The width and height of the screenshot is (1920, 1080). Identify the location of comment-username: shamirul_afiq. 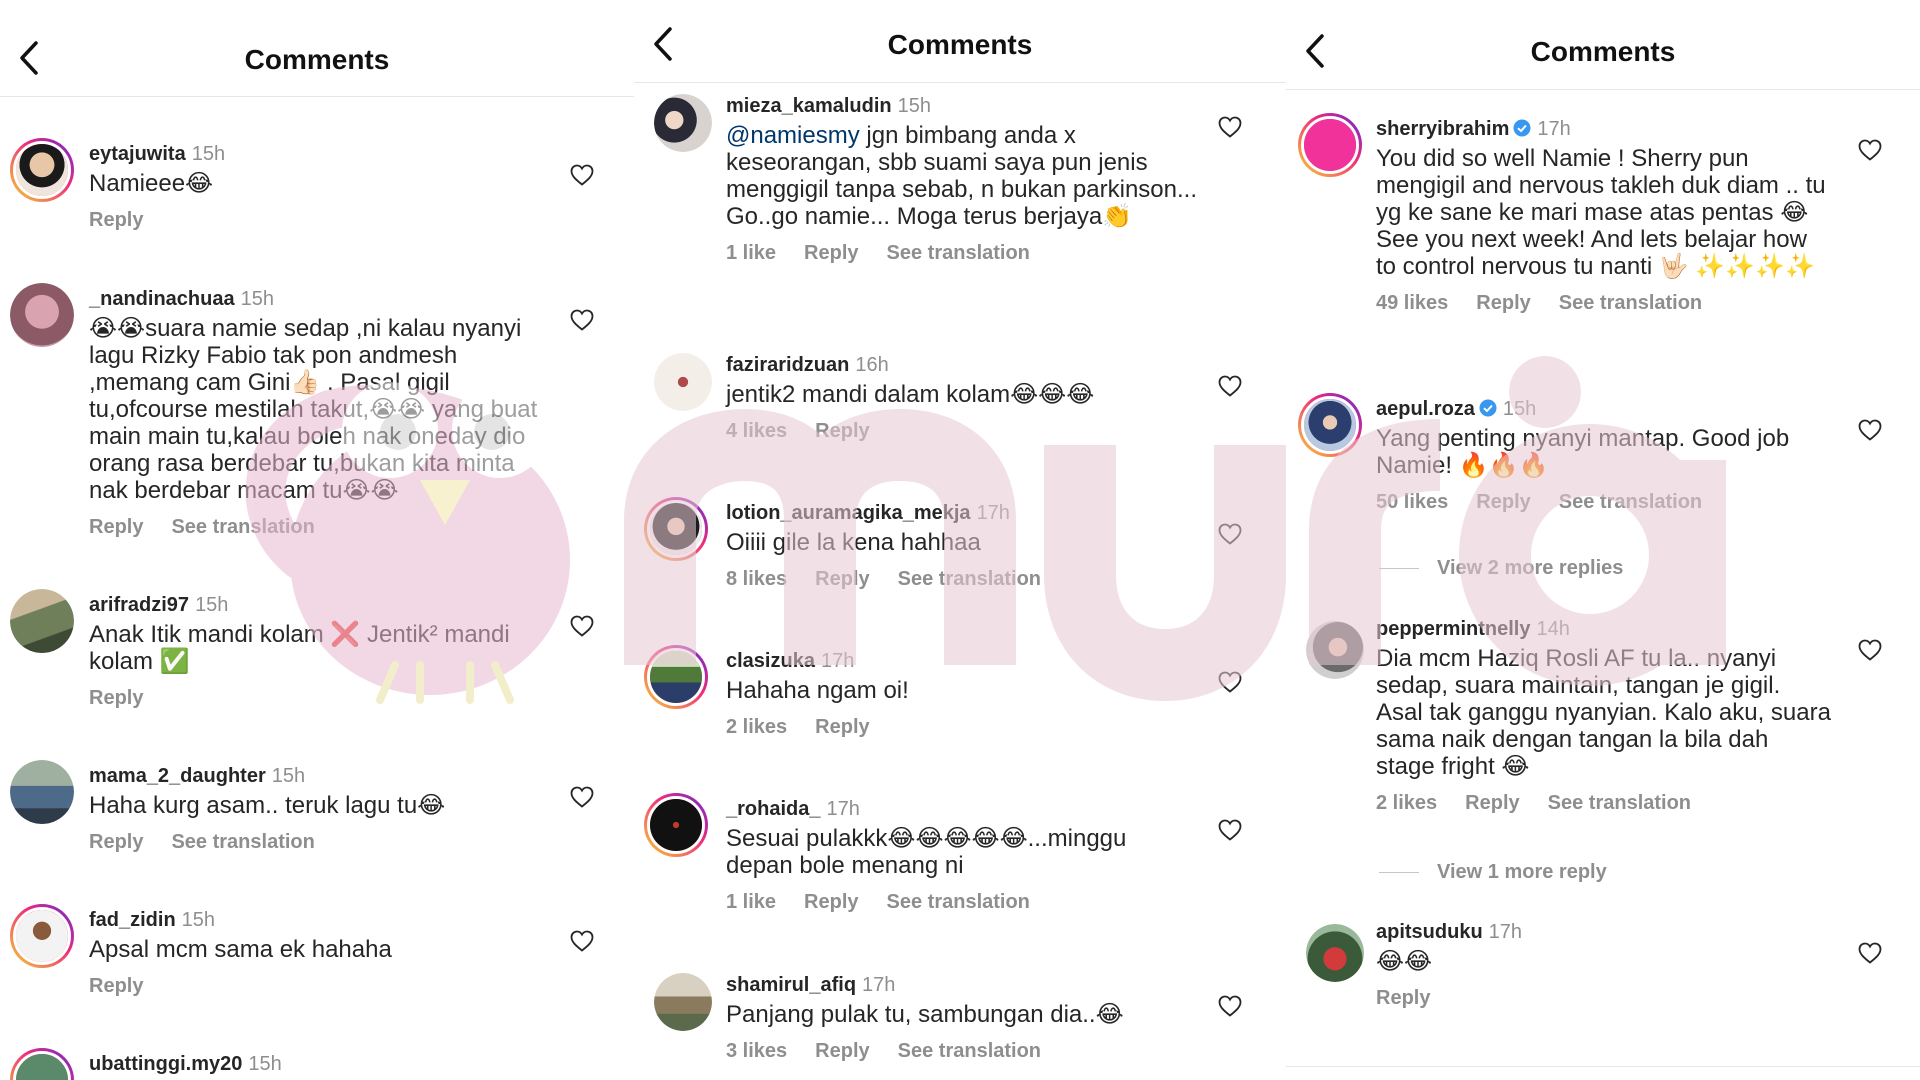
(791, 985).